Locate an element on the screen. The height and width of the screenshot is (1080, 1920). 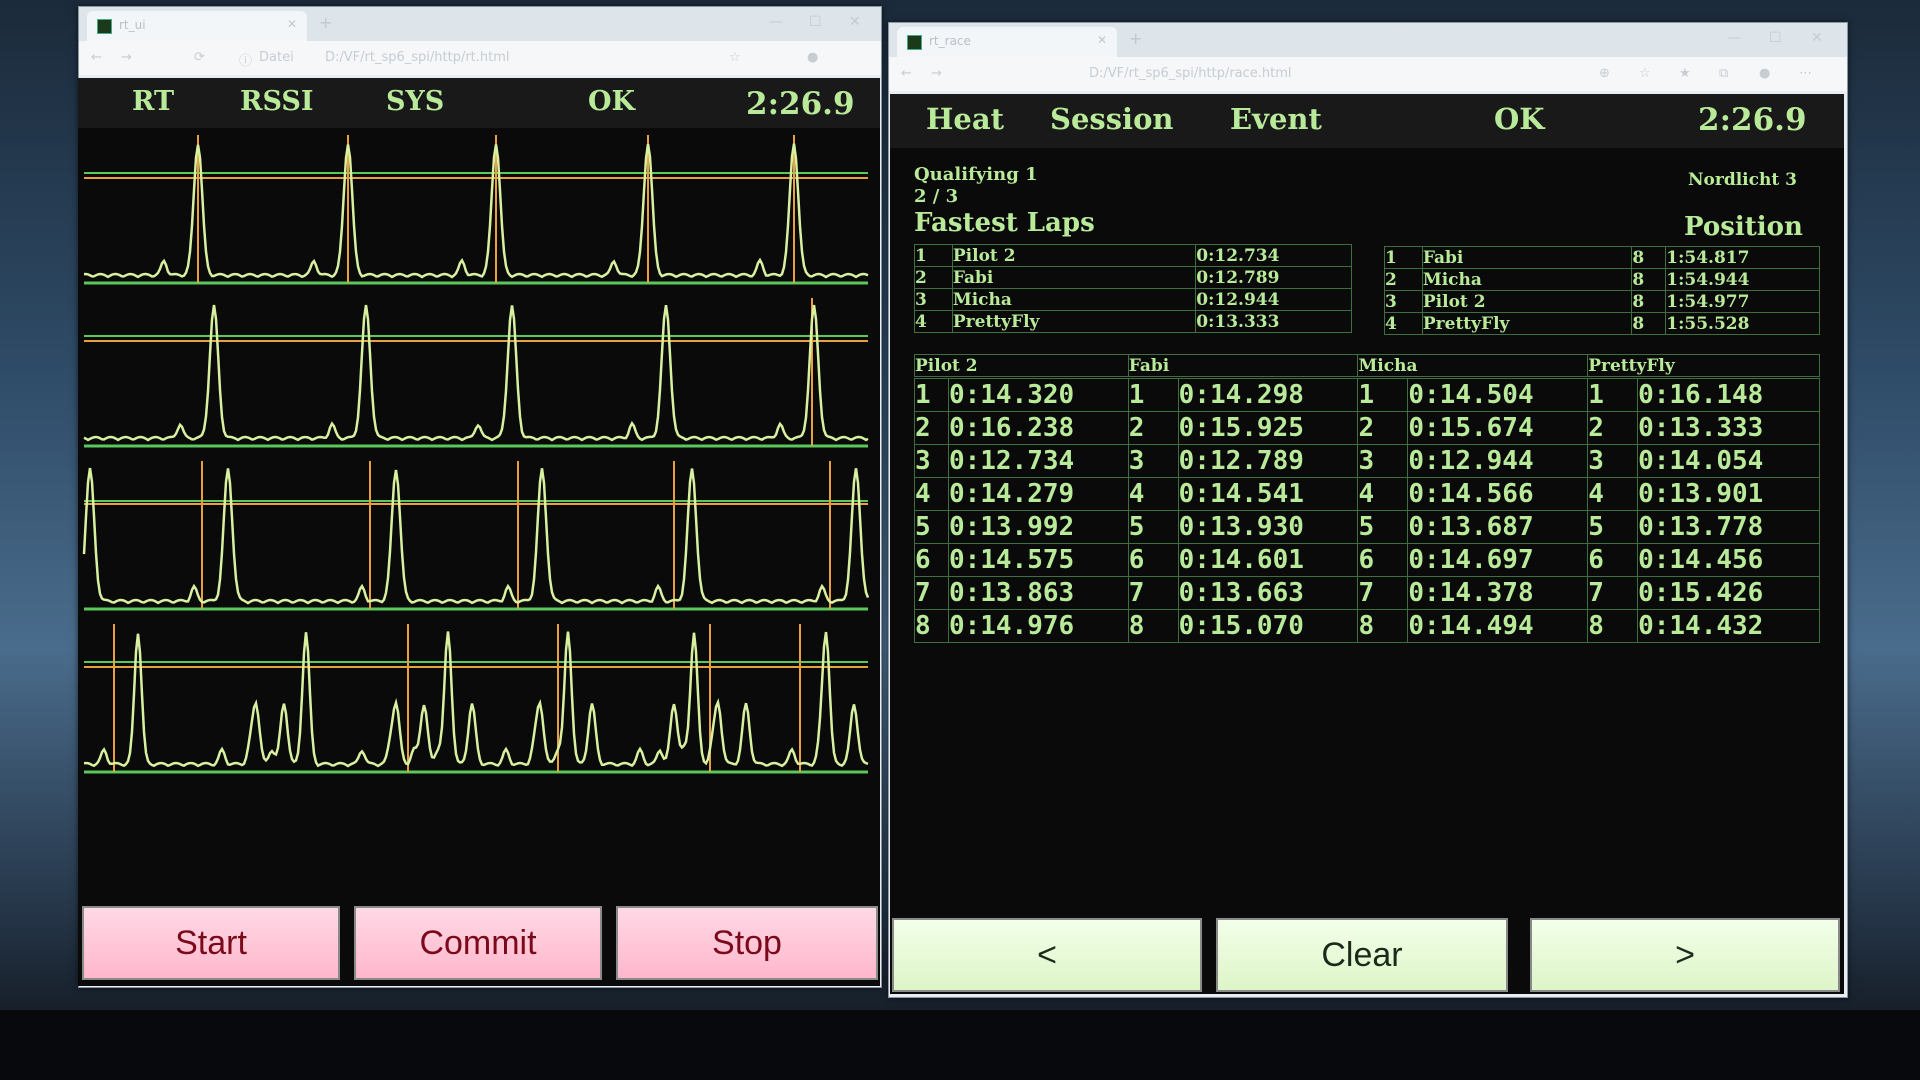
lap-row: 3 0:12.734 3 0:12.789 3 0:12.944 3 0:14.054 is located at coordinates (1367, 461).